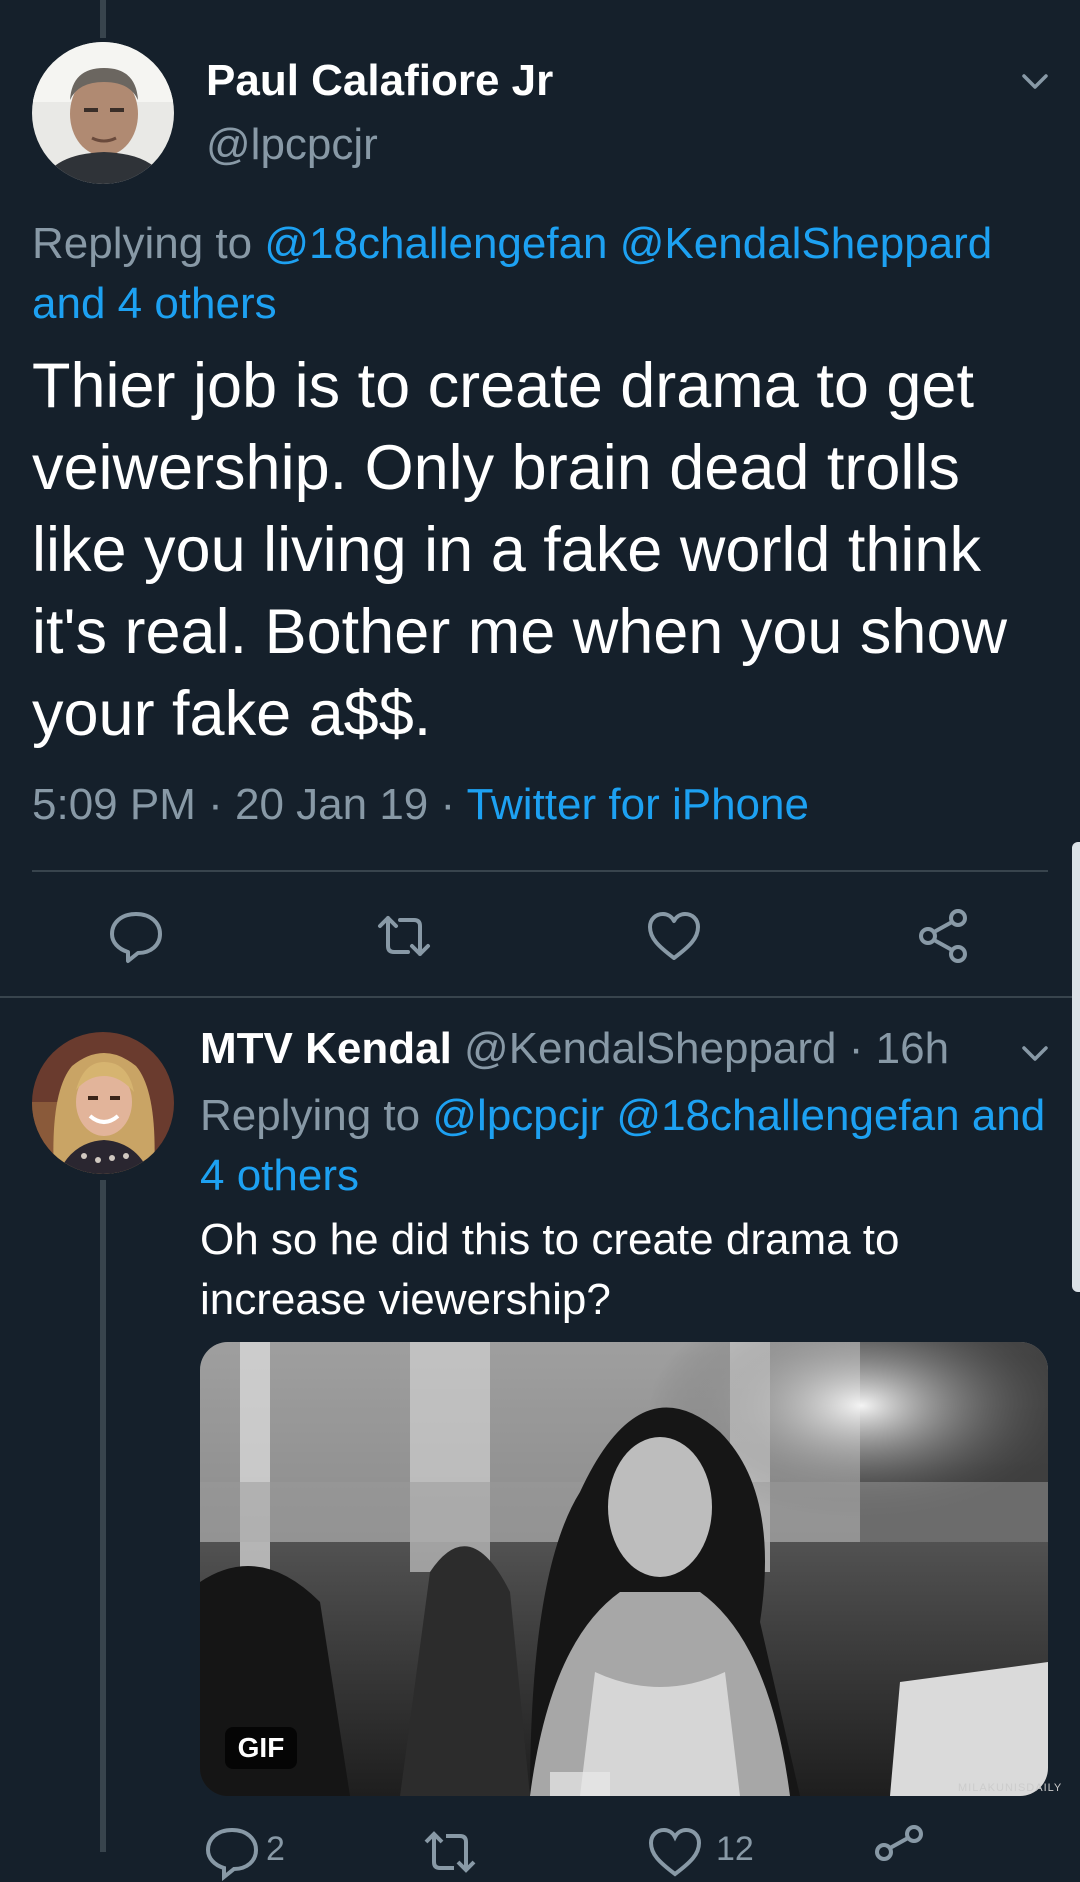 The width and height of the screenshot is (1080, 1882). Describe the element at coordinates (114, 804) in the screenshot. I see `tweet-time: 5:09 PM` at that location.